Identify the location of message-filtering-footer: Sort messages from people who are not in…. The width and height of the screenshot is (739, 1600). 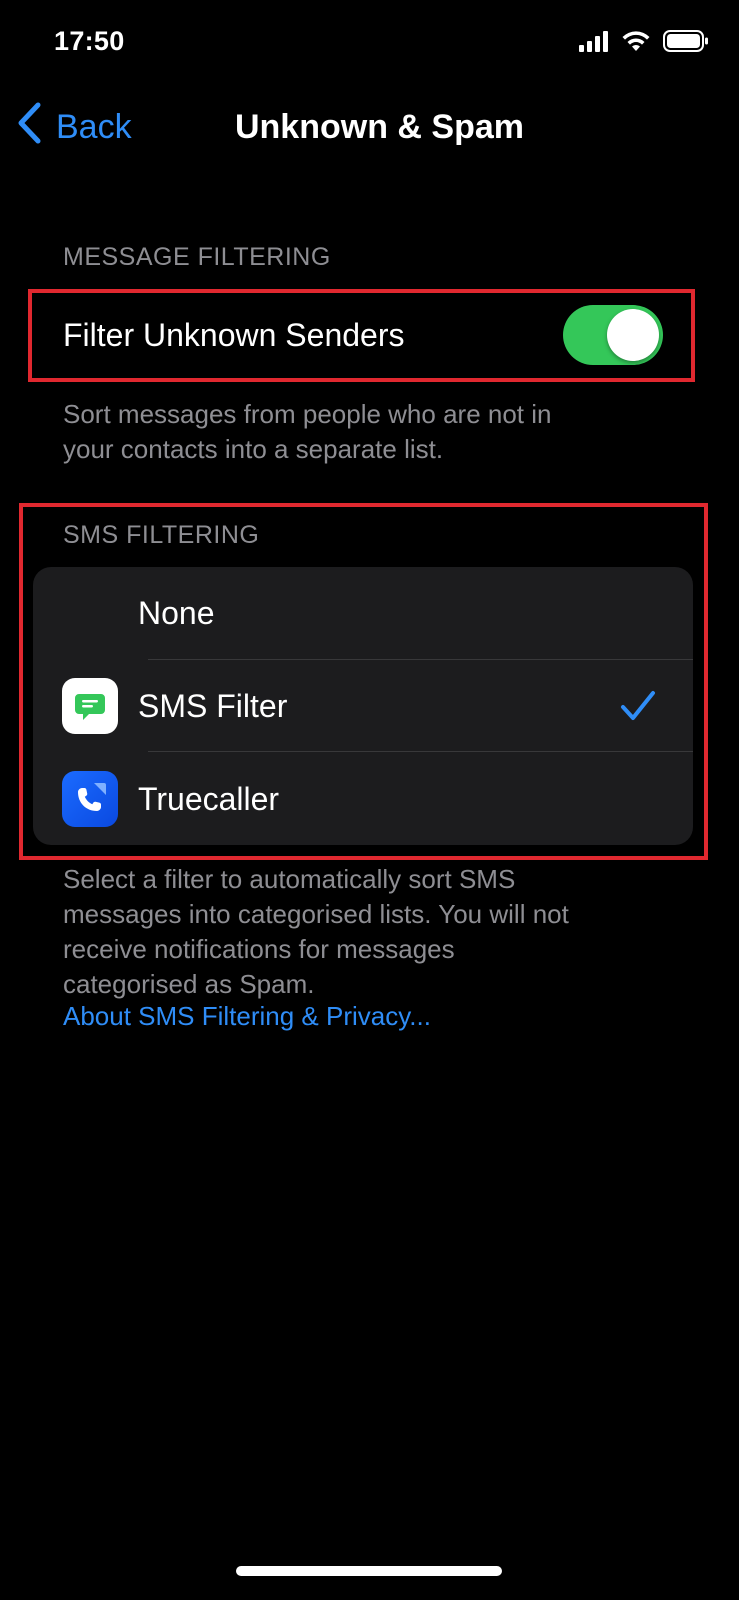
(307, 432).